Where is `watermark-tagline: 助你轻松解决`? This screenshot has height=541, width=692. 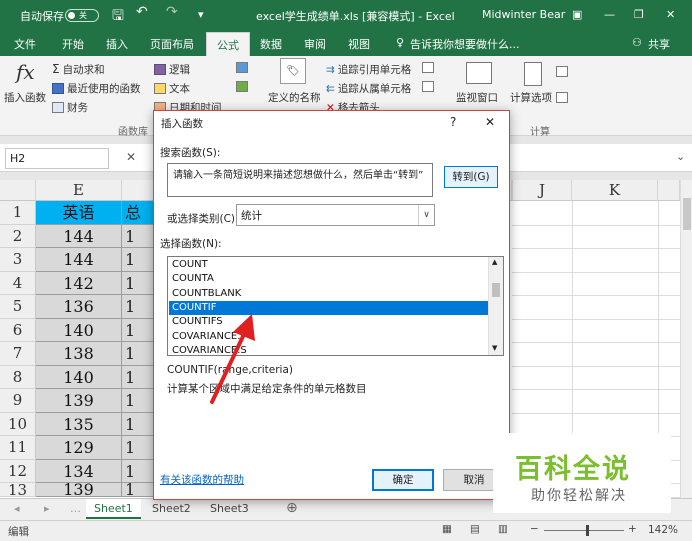
watermark-tagline: 助你轻松解决 is located at coordinates (579, 496).